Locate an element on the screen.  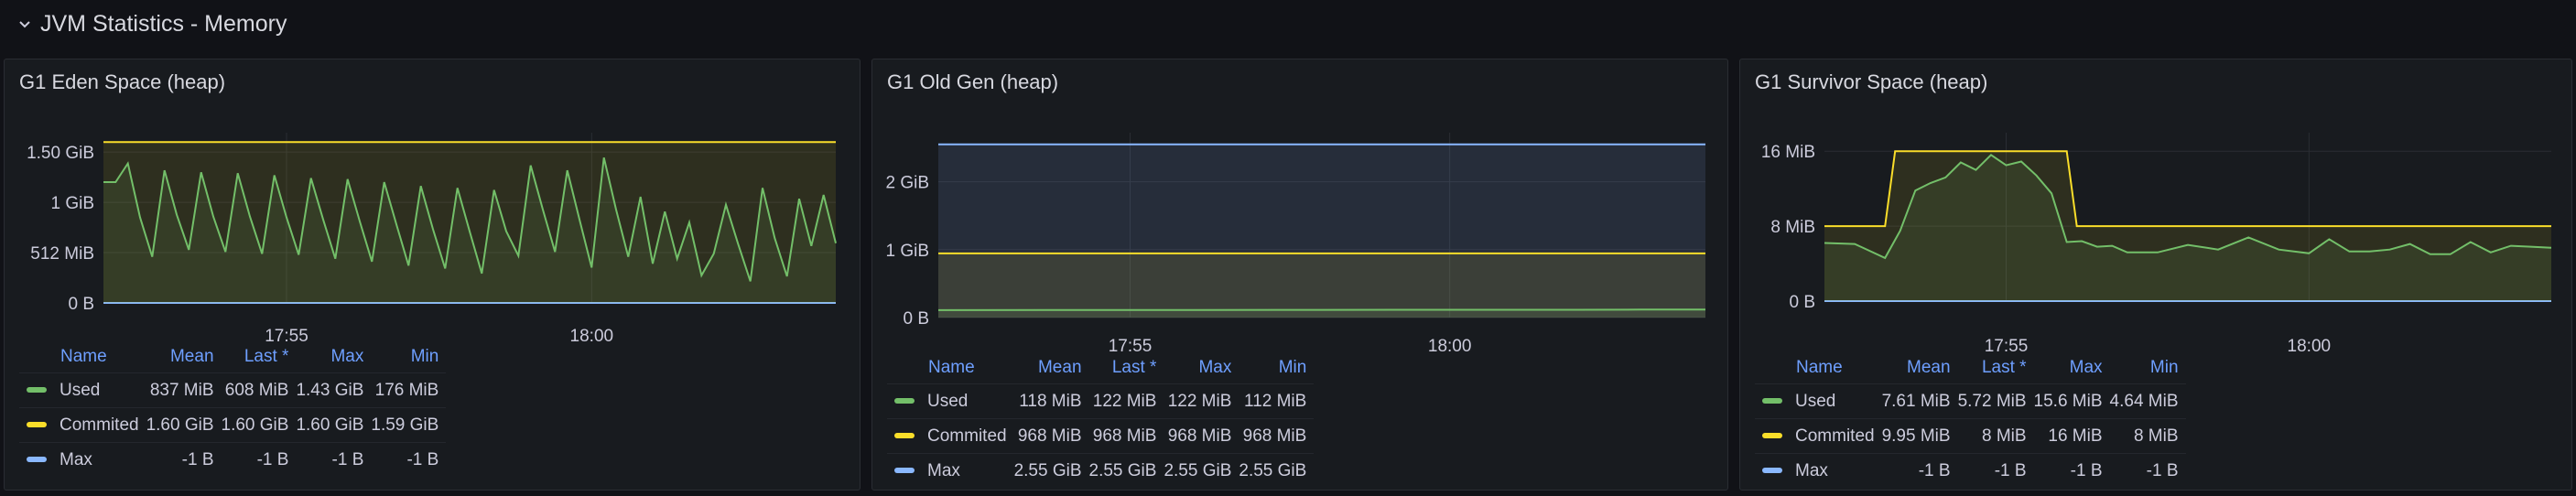
last-value: -1 B is located at coordinates (259, 459).